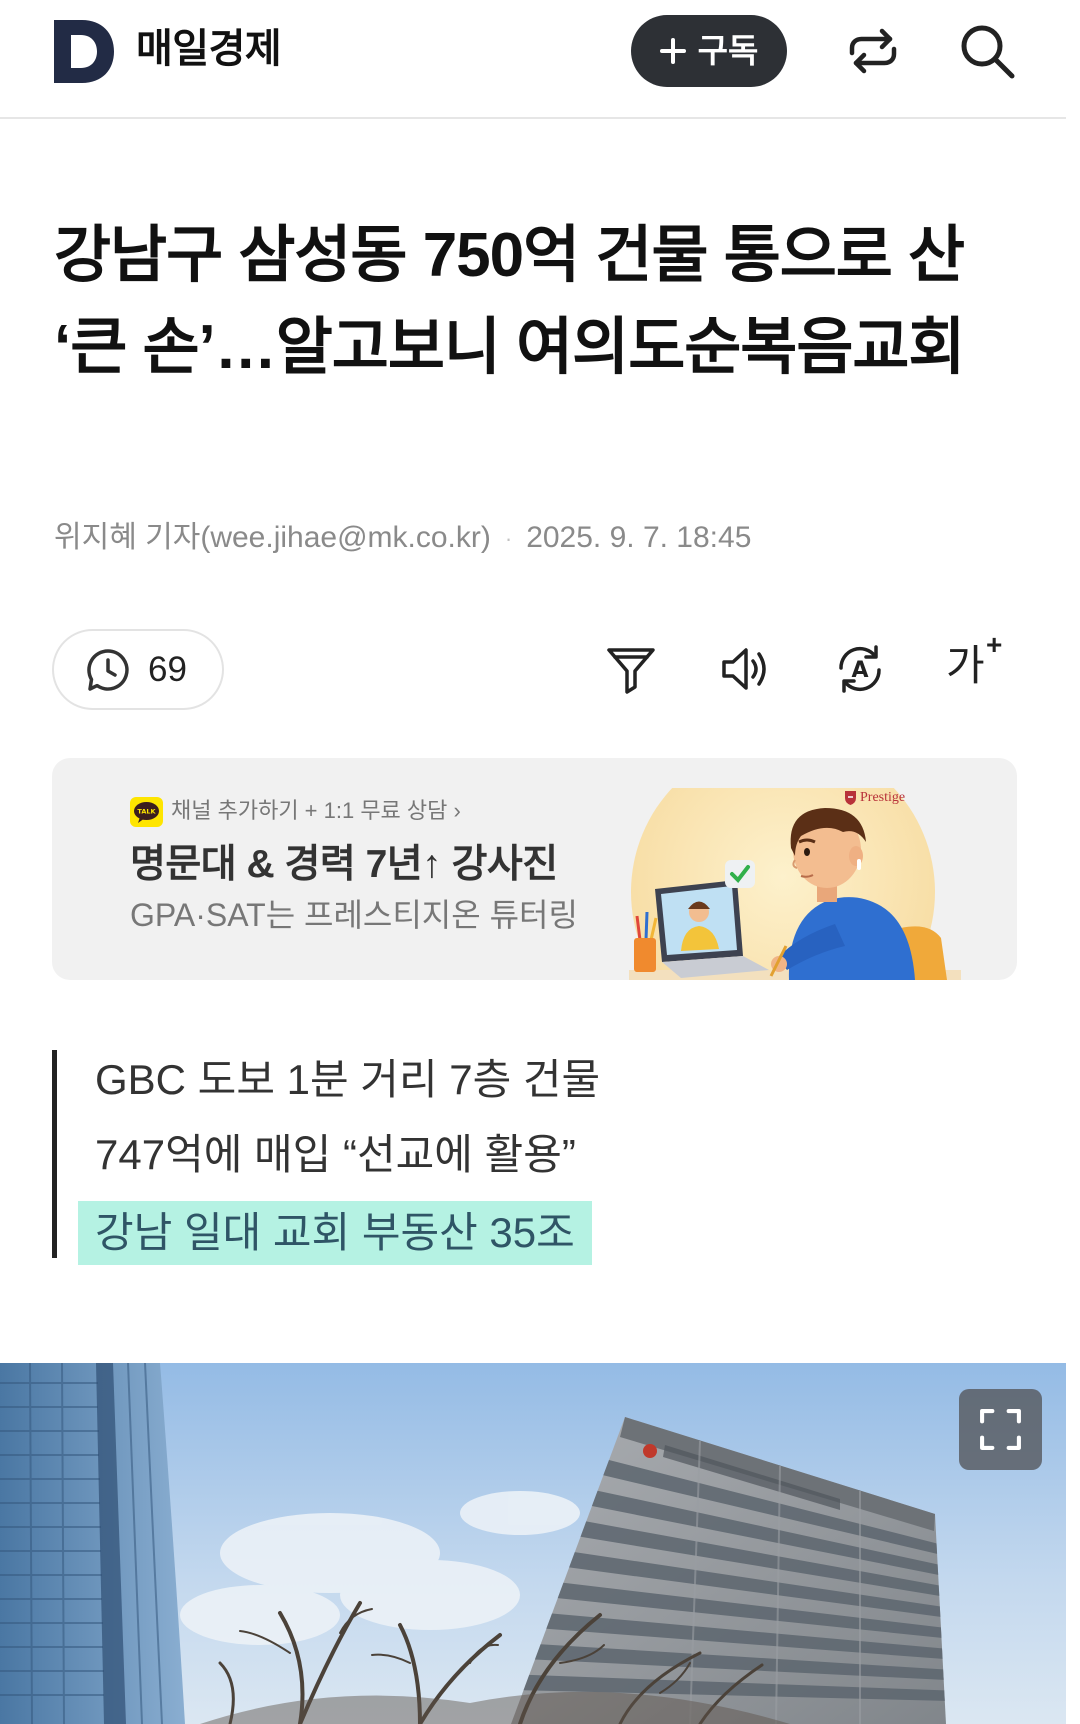 The width and height of the screenshot is (1080, 1724). Describe the element at coordinates (272, 537) in the screenshot. I see `author: 위지혜 기자(wee.jihae@mk.co.kr)` at that location.